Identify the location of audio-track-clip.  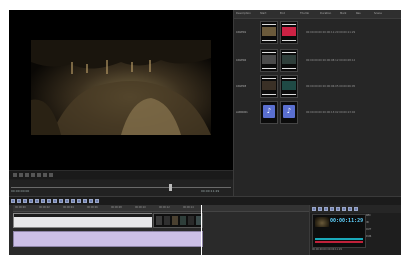
(108, 239).